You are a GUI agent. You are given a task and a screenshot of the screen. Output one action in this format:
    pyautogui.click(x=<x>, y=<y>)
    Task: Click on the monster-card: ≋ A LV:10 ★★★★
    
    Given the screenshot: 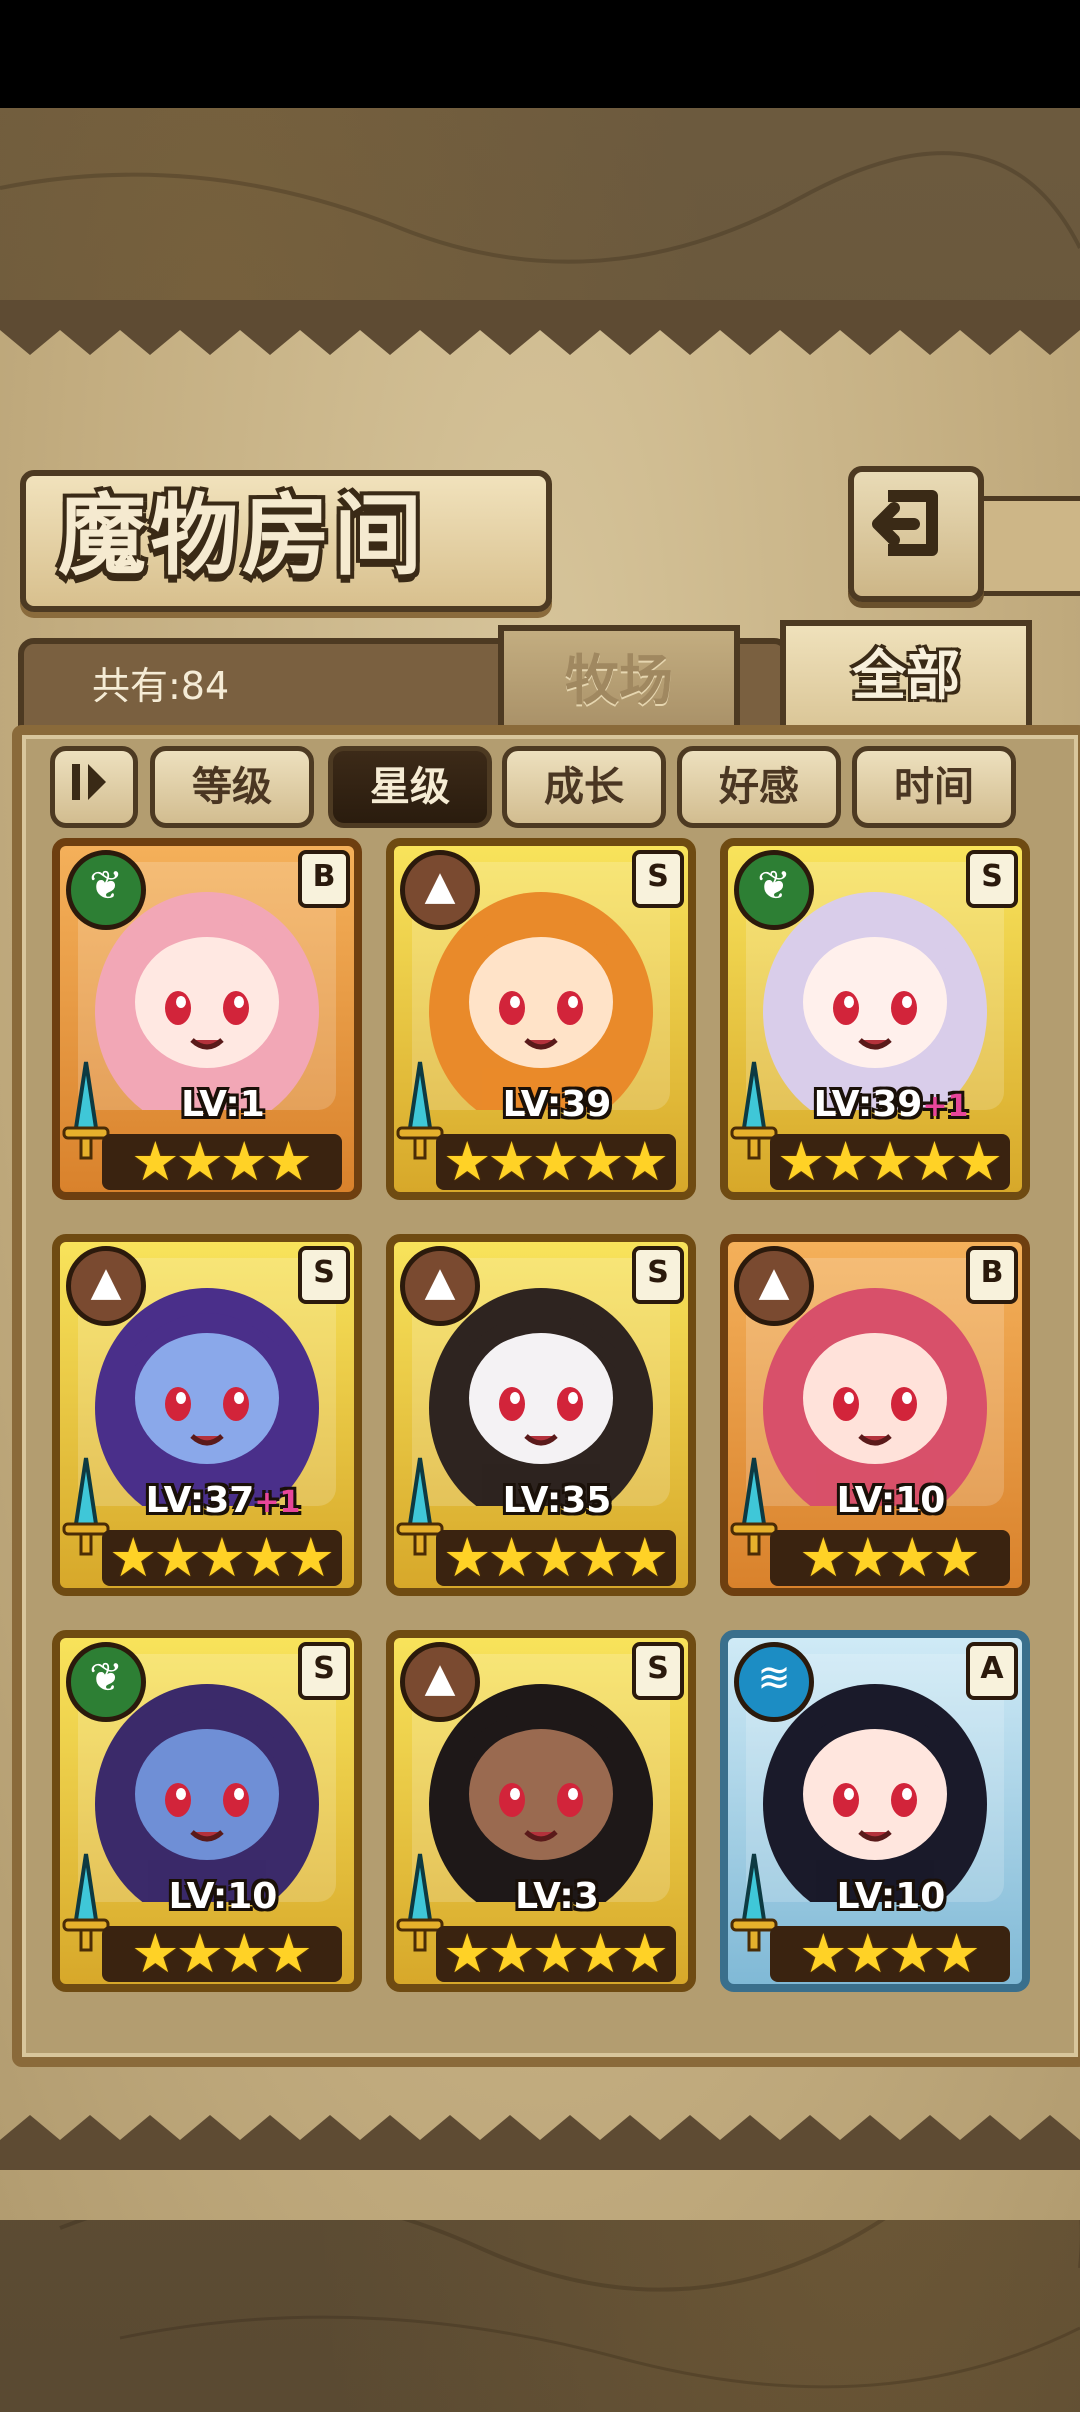 What is the action you would take?
    pyautogui.click(x=875, y=1811)
    